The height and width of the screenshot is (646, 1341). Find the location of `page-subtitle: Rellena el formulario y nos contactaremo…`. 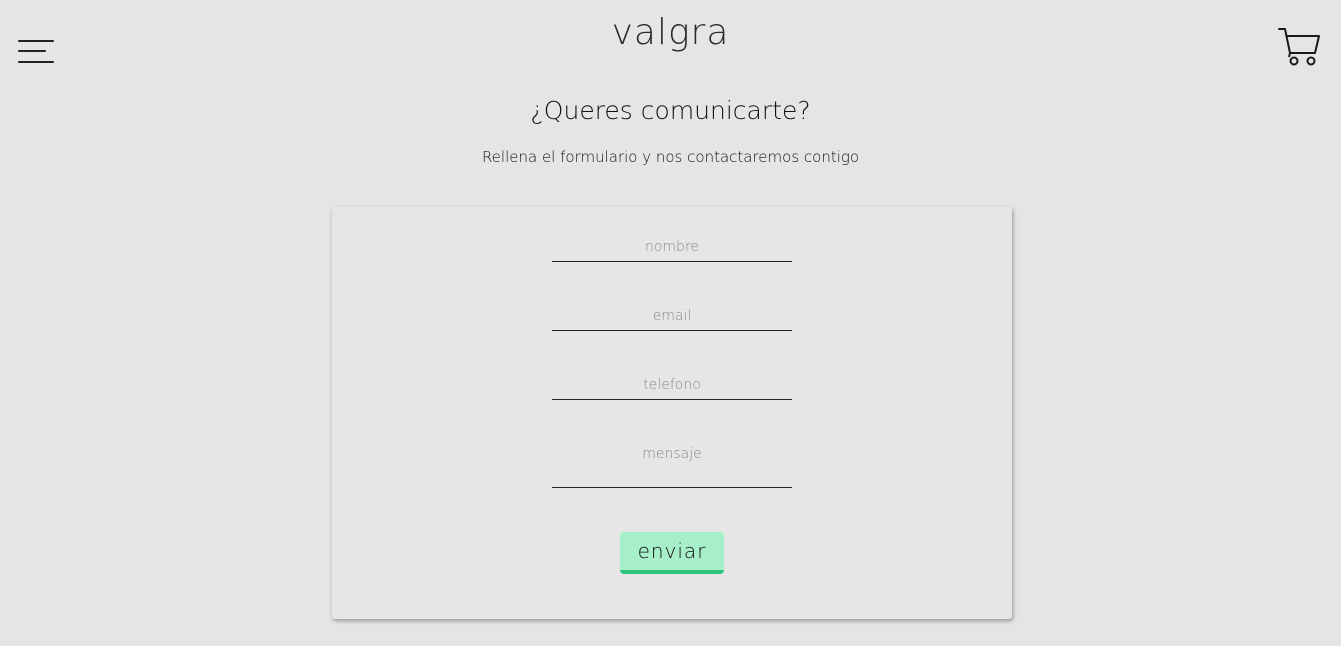

page-subtitle: Rellena el formulario y nos contactaremo… is located at coordinates (670, 157).